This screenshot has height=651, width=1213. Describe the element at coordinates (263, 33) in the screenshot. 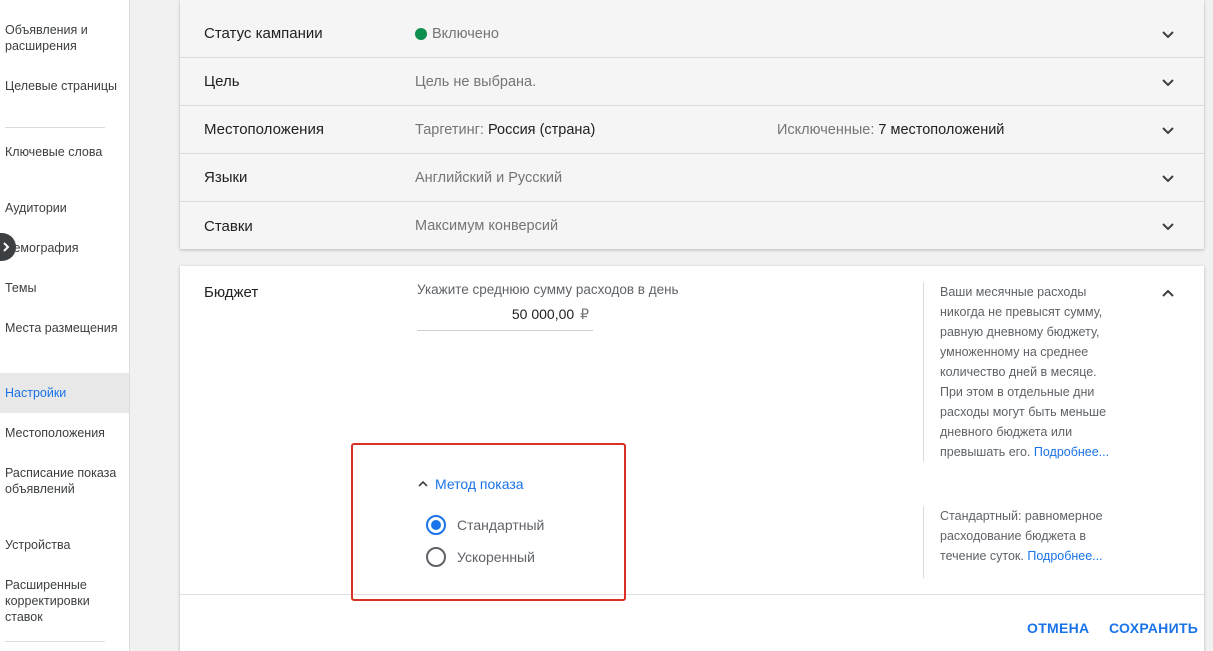

I see `row-label: Статус кампании` at that location.